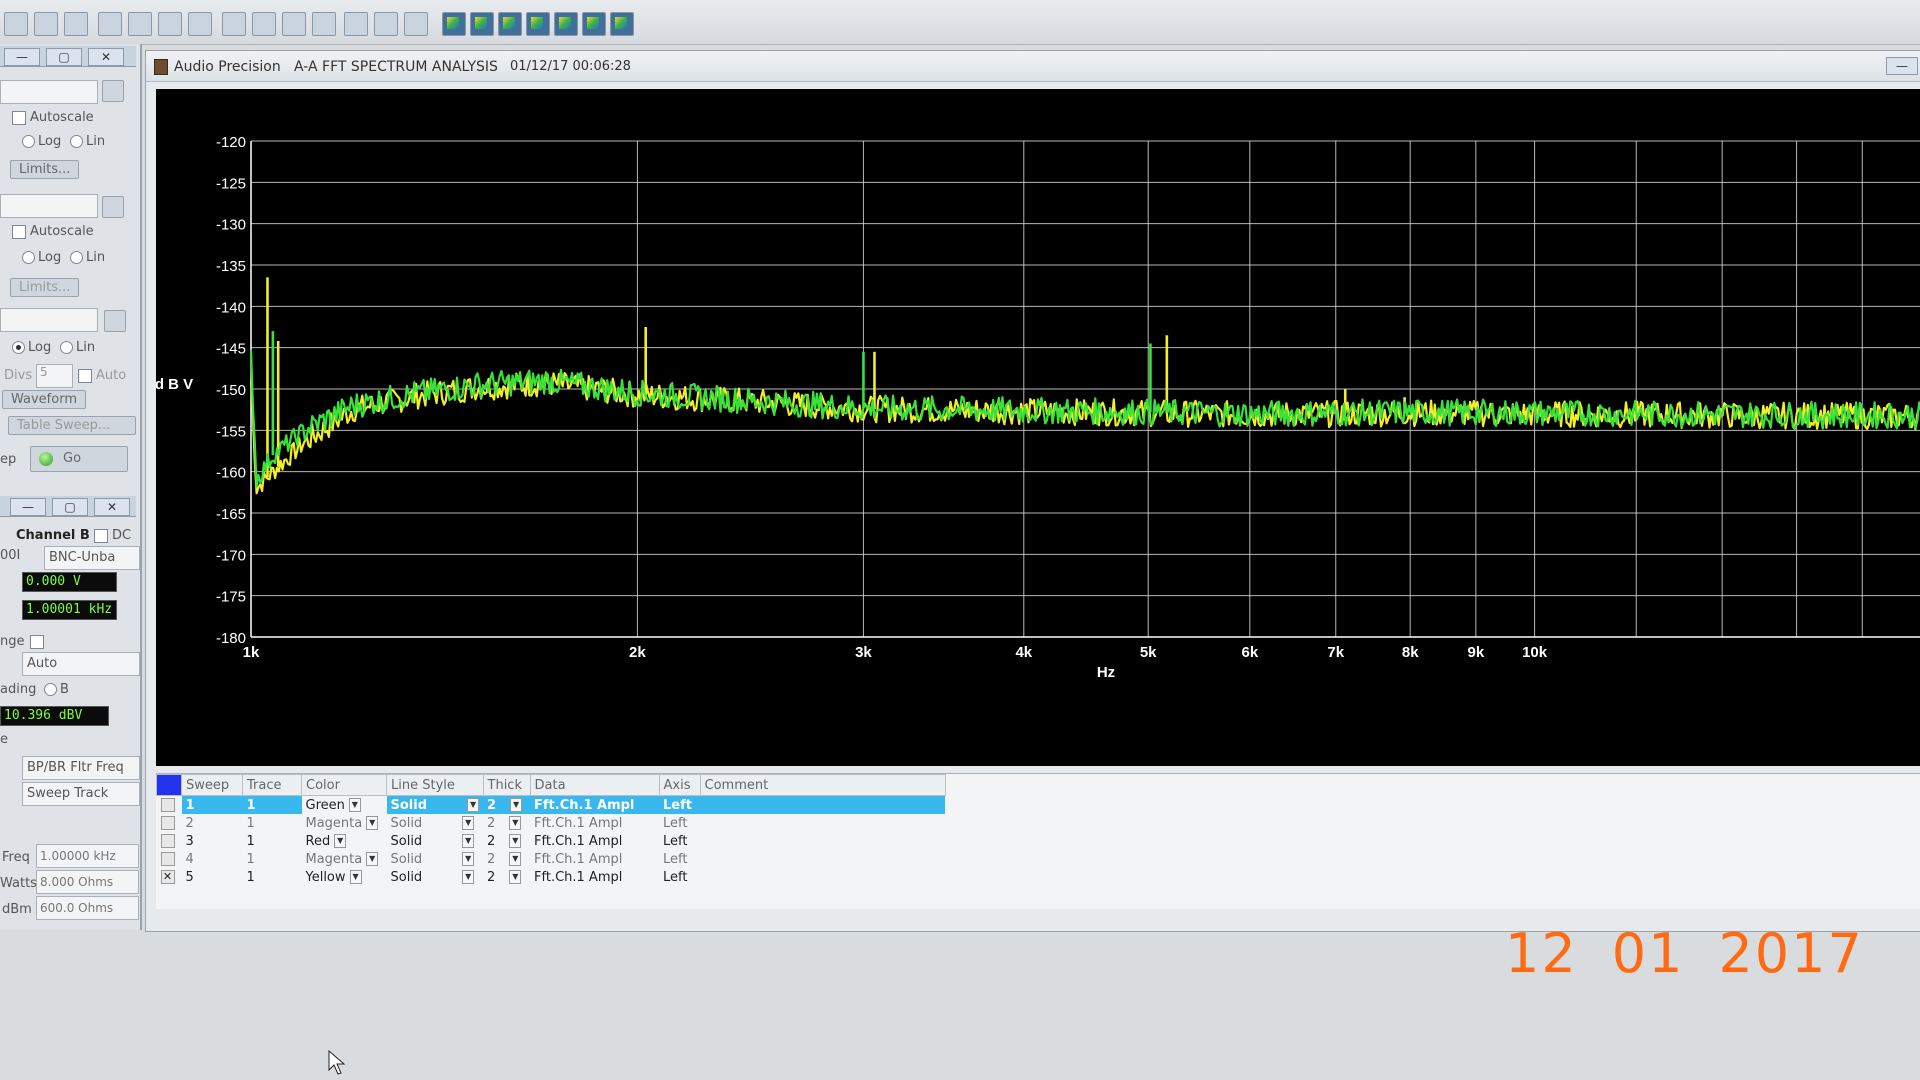 This screenshot has width=1920, height=1080. I want to click on import-icon, so click(234, 24).